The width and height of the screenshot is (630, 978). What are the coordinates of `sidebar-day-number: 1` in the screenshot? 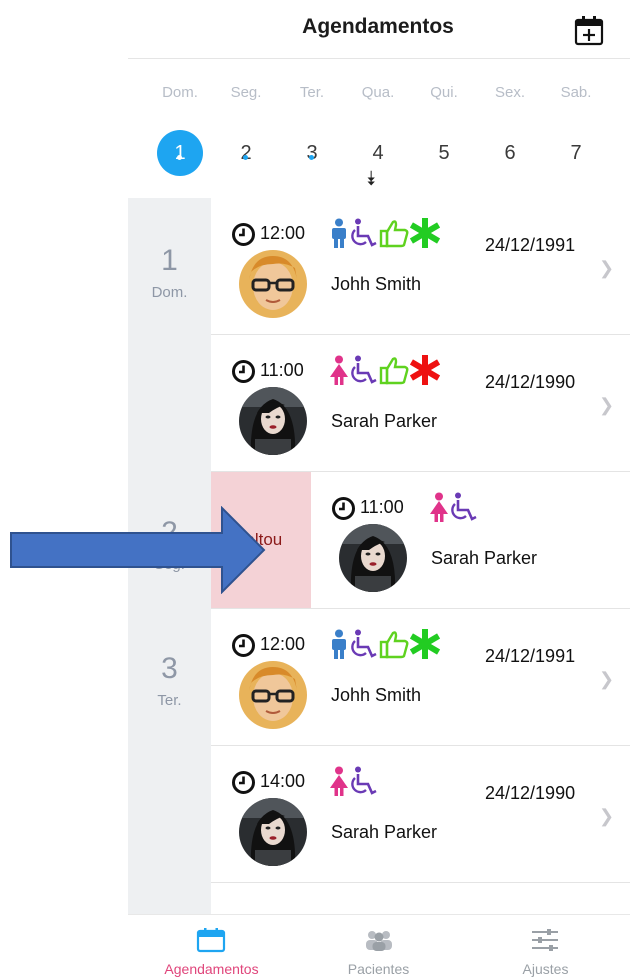 It's located at (169, 260).